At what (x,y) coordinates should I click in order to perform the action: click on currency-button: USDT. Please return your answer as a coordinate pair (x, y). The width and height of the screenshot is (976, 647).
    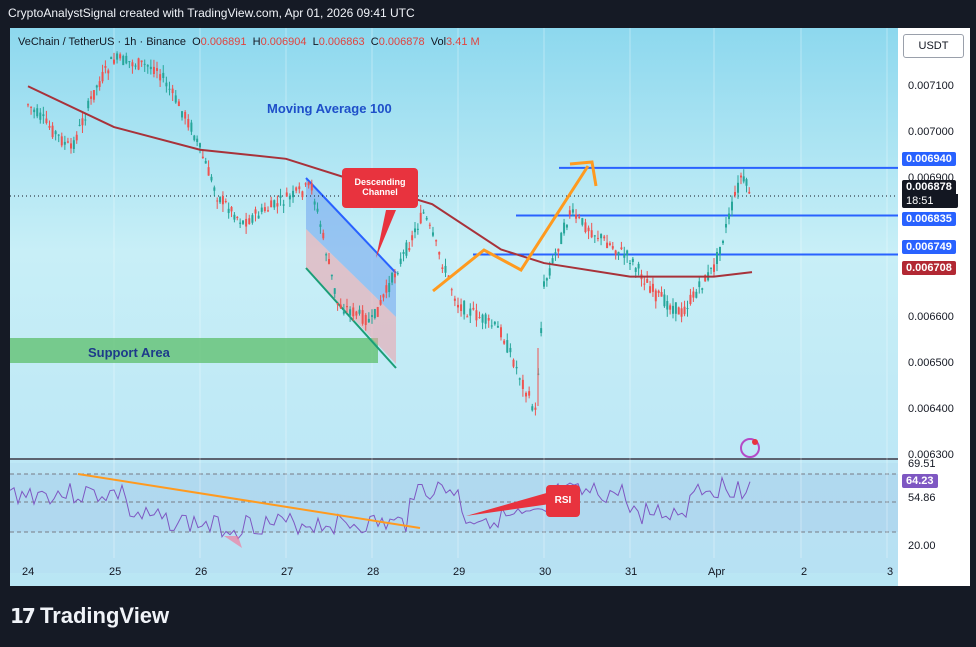
    Looking at the image, I should click on (933, 46).